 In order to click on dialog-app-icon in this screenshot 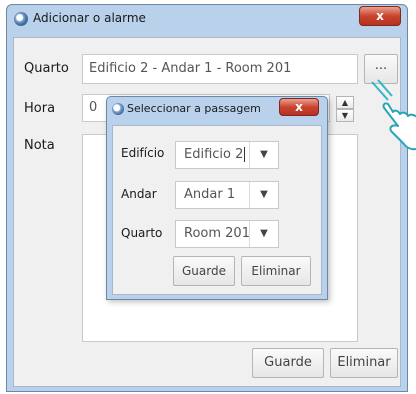, I will do `click(118, 109)`.